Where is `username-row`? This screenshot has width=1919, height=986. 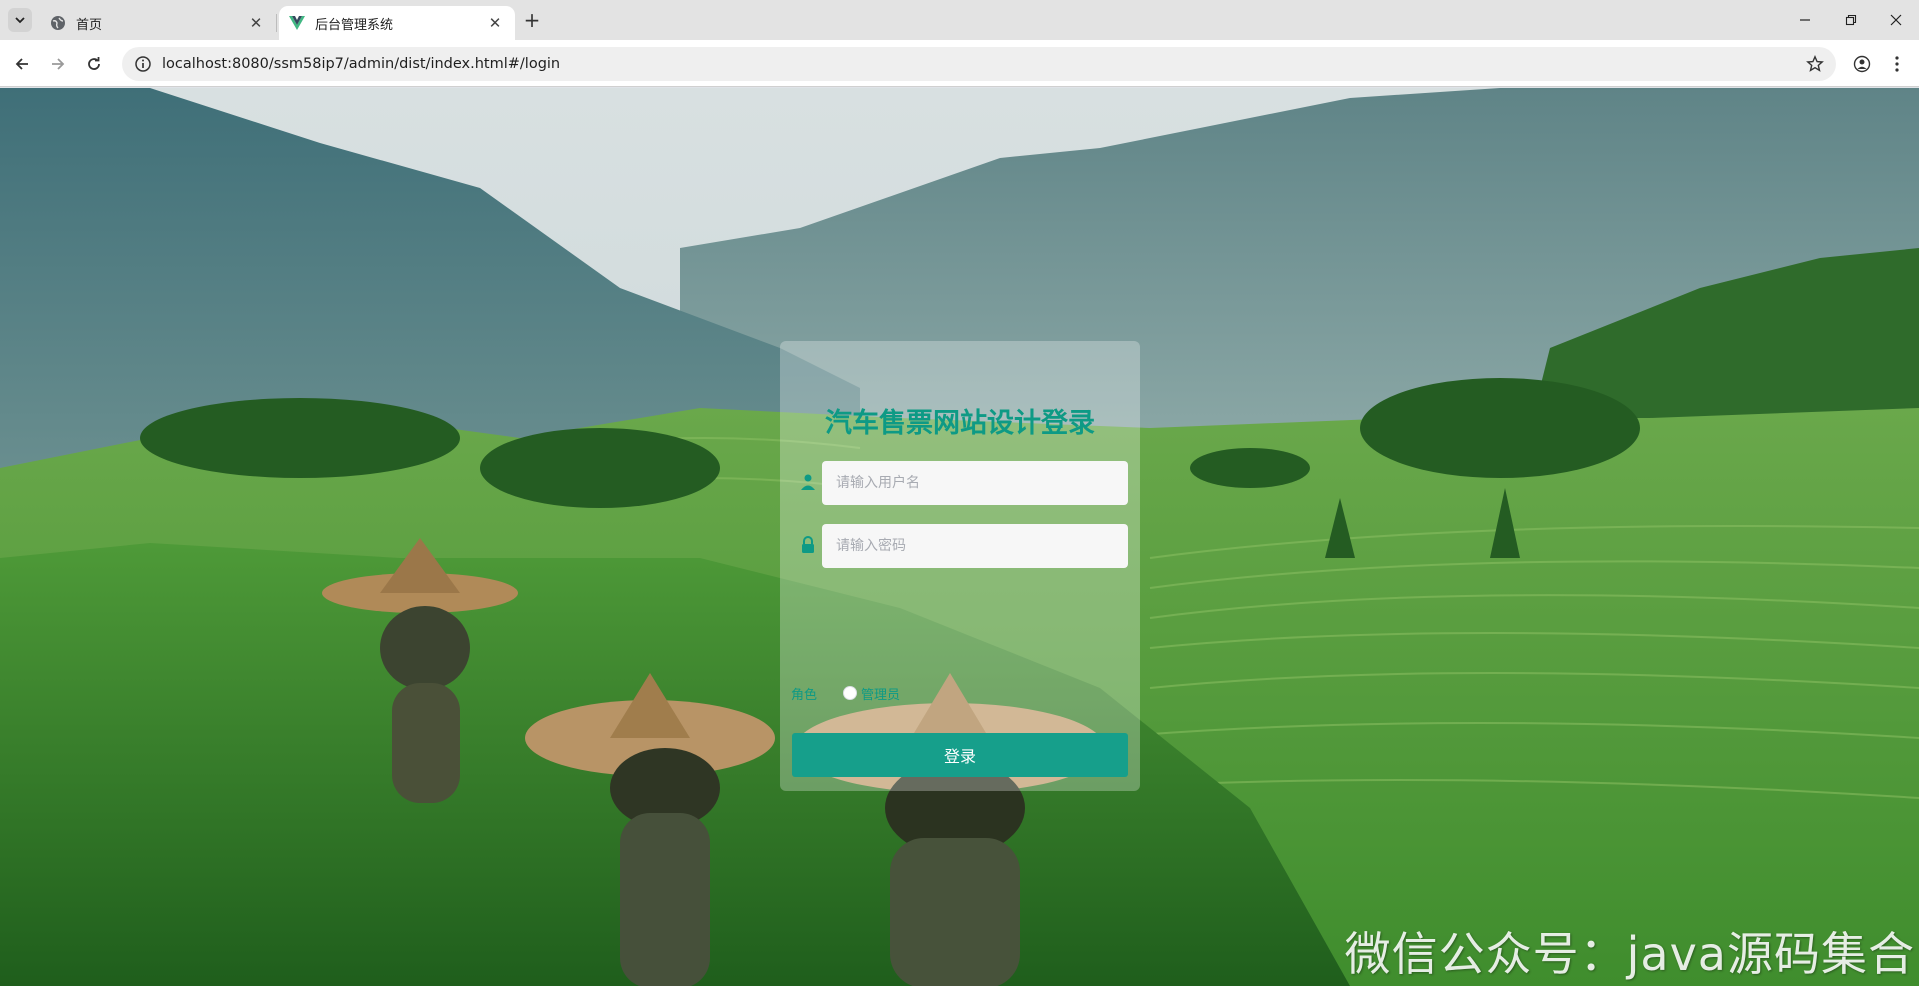
username-row is located at coordinates (960, 483).